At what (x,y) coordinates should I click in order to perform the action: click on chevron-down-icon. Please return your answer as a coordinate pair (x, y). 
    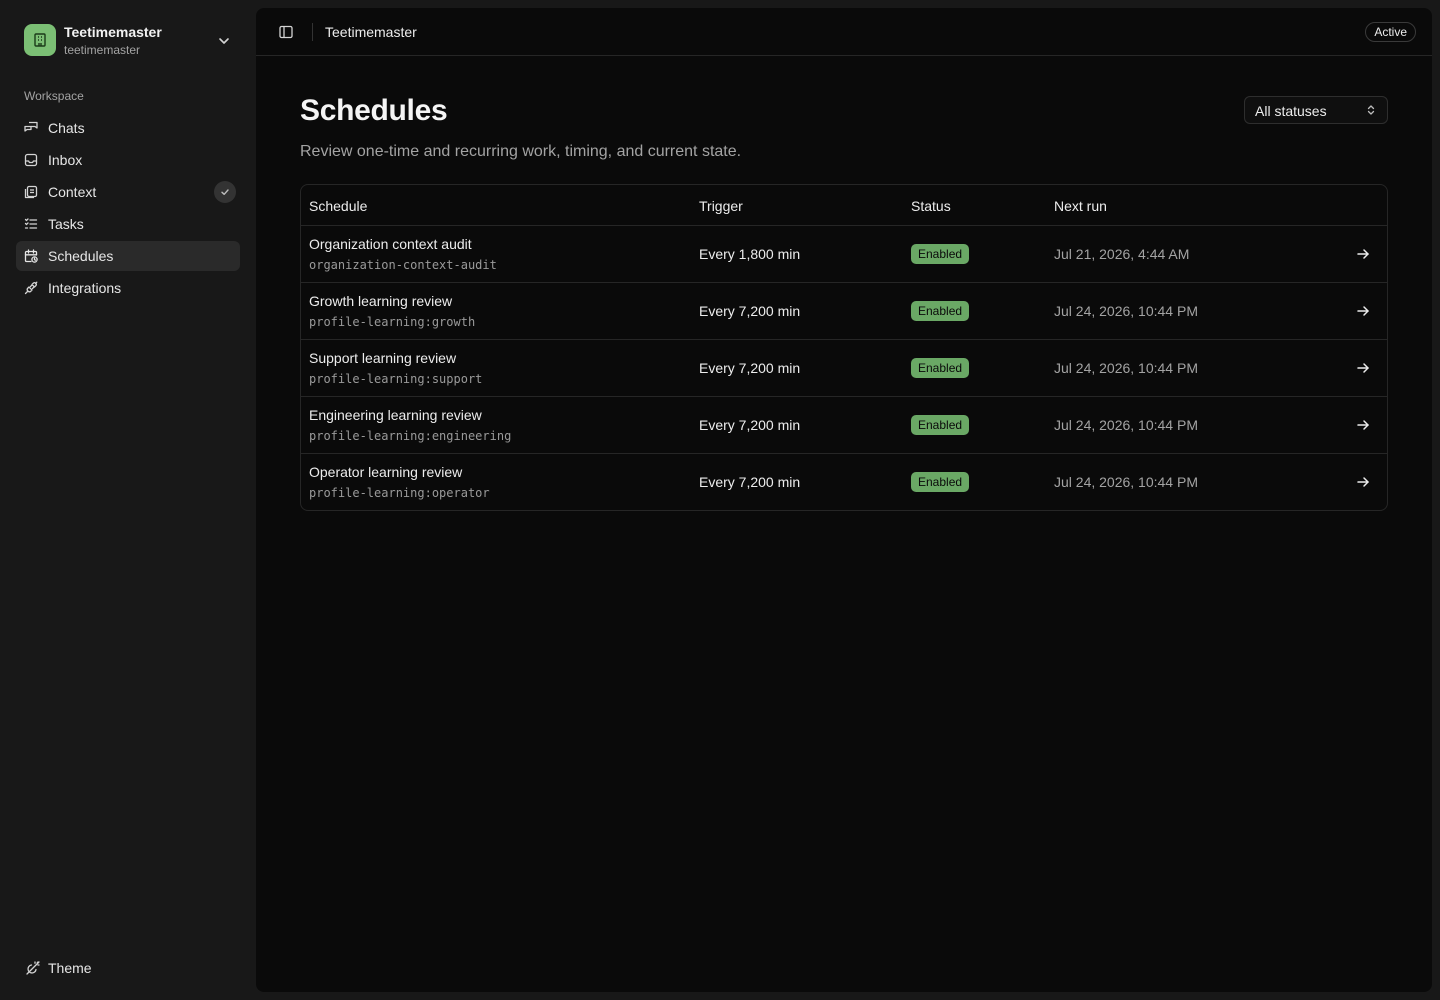
    Looking at the image, I should click on (224, 41).